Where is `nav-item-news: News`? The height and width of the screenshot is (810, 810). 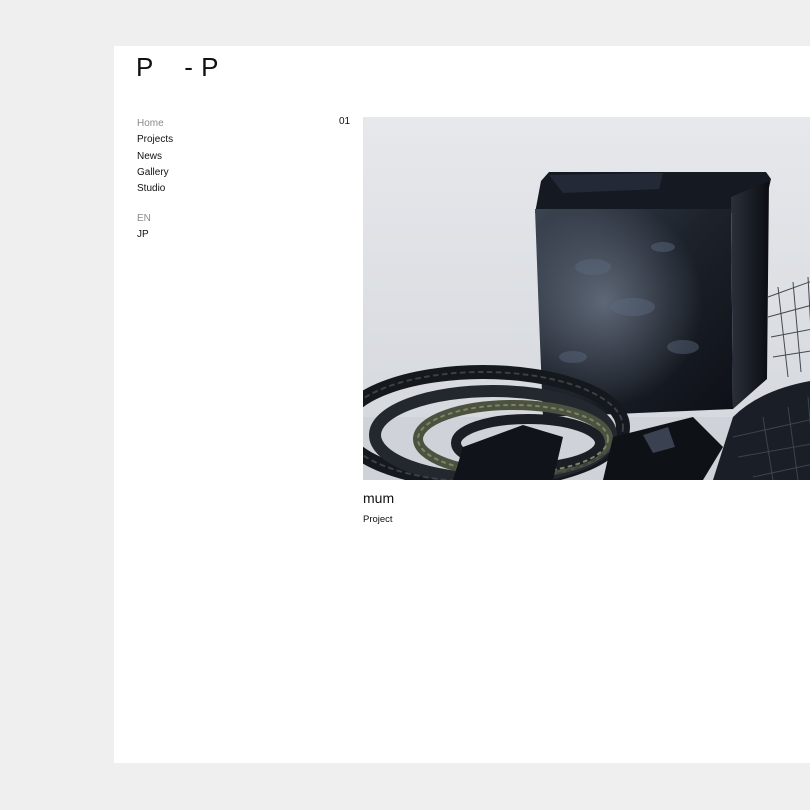
nav-item-news: News is located at coordinates (155, 157).